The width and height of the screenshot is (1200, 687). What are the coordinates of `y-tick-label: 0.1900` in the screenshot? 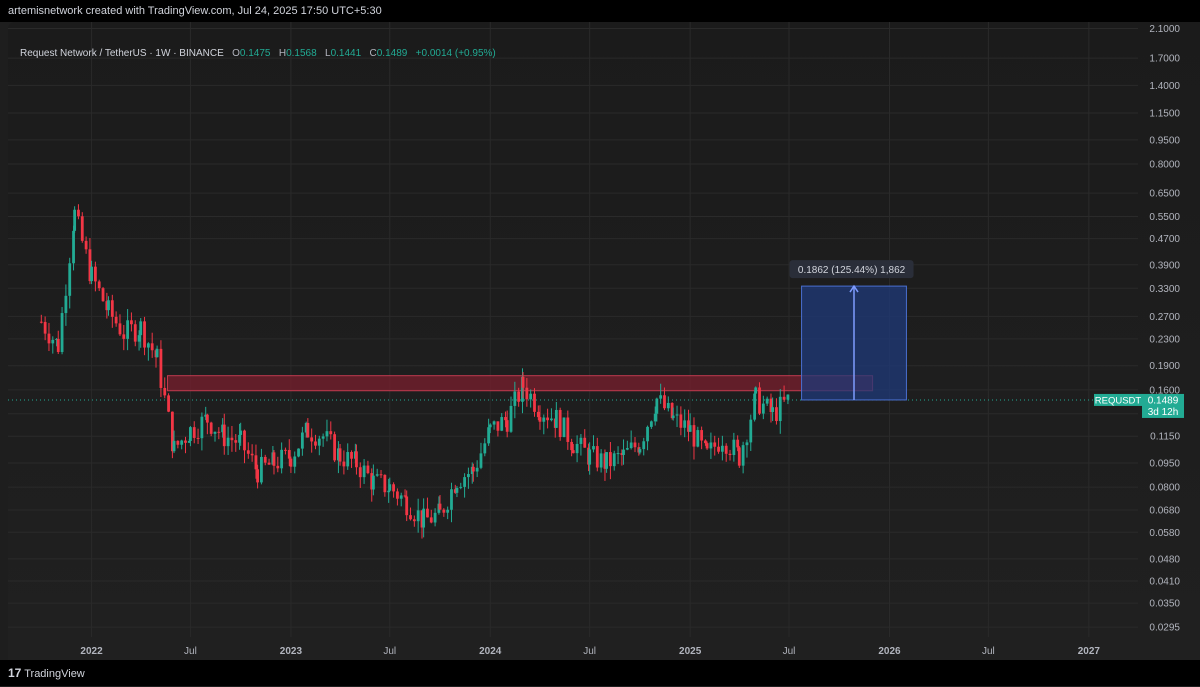 It's located at (1164, 366).